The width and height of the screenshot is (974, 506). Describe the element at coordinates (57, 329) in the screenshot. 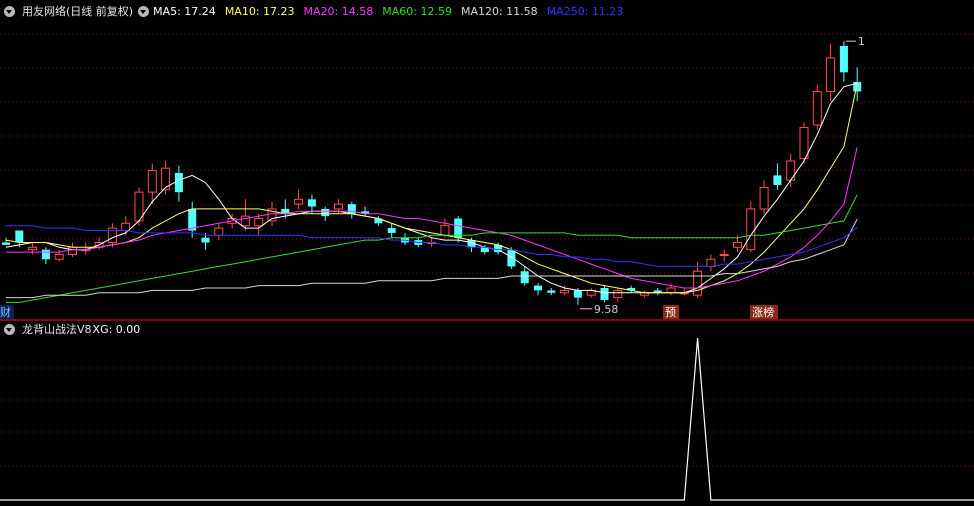

I see `indicator-title: 龙背山战法V8` at that location.